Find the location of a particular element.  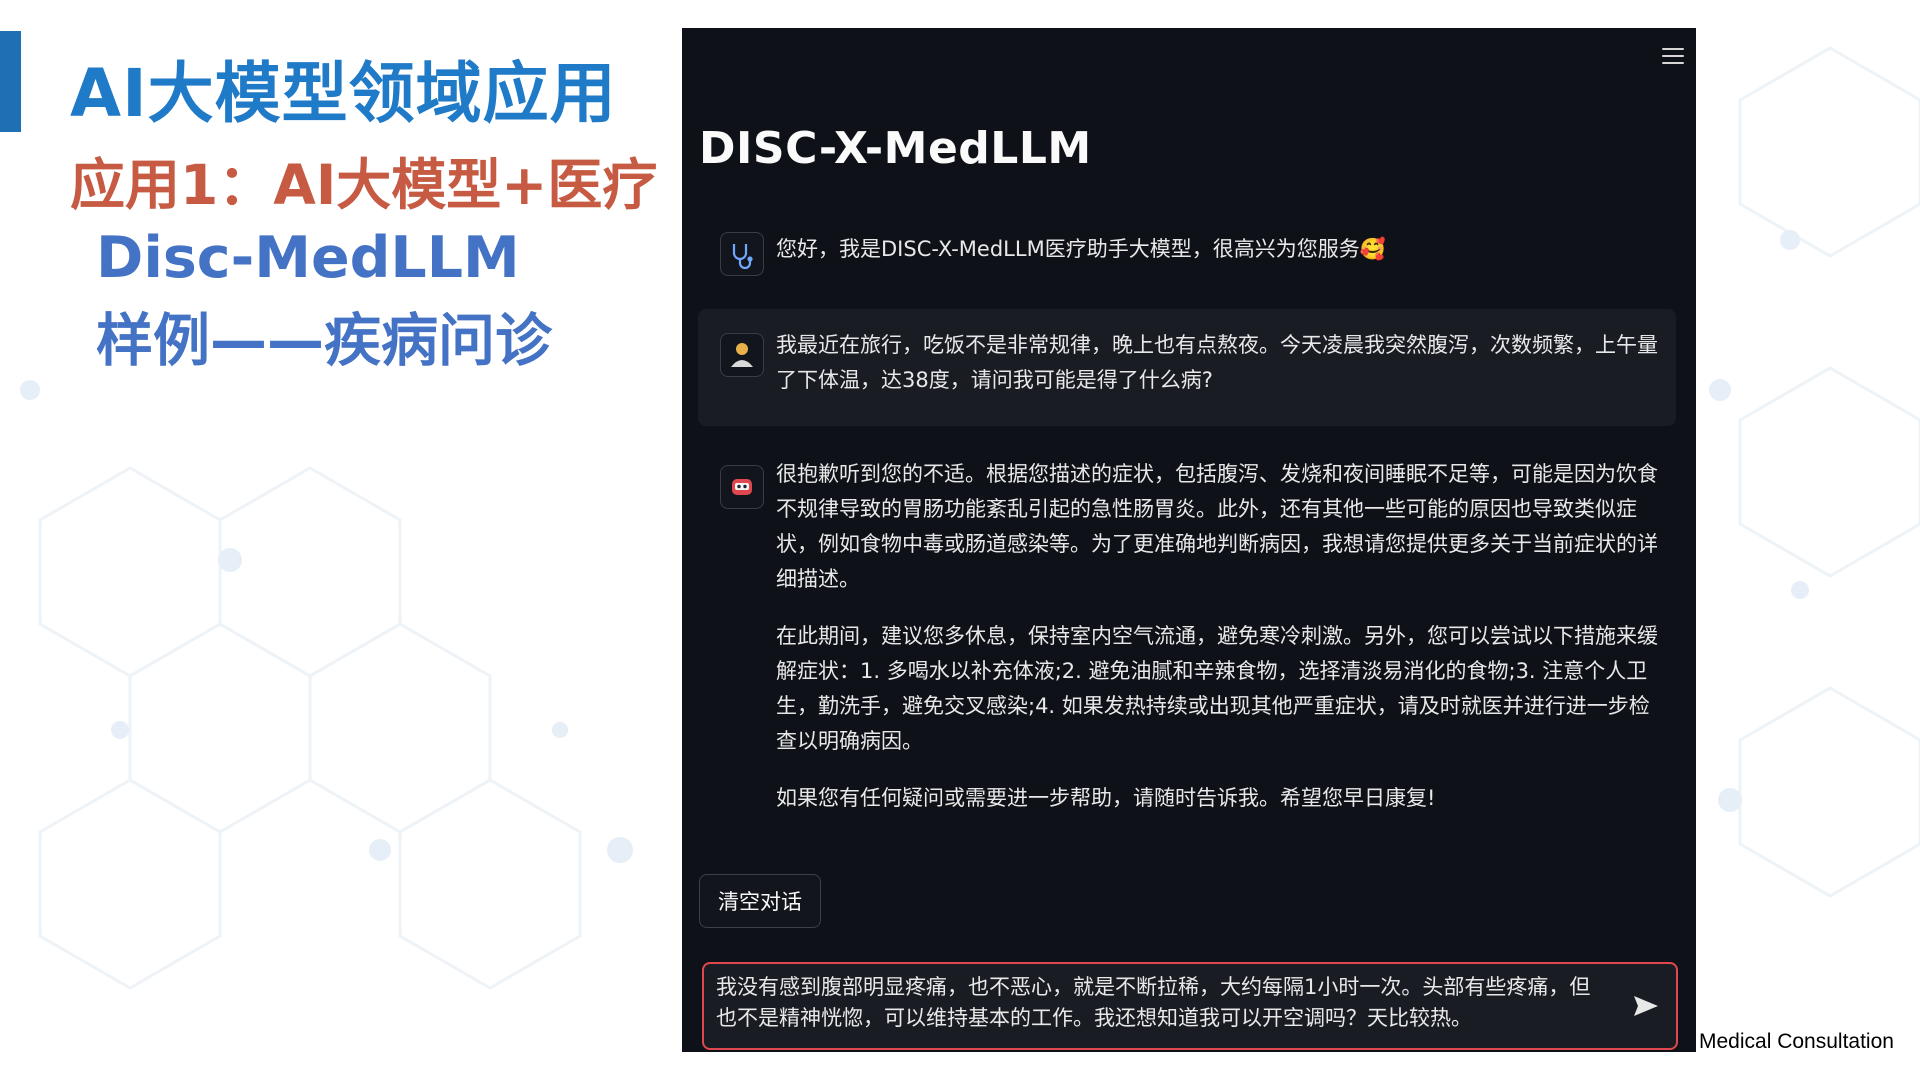

hamburger-menu-icon is located at coordinates (1673, 56).